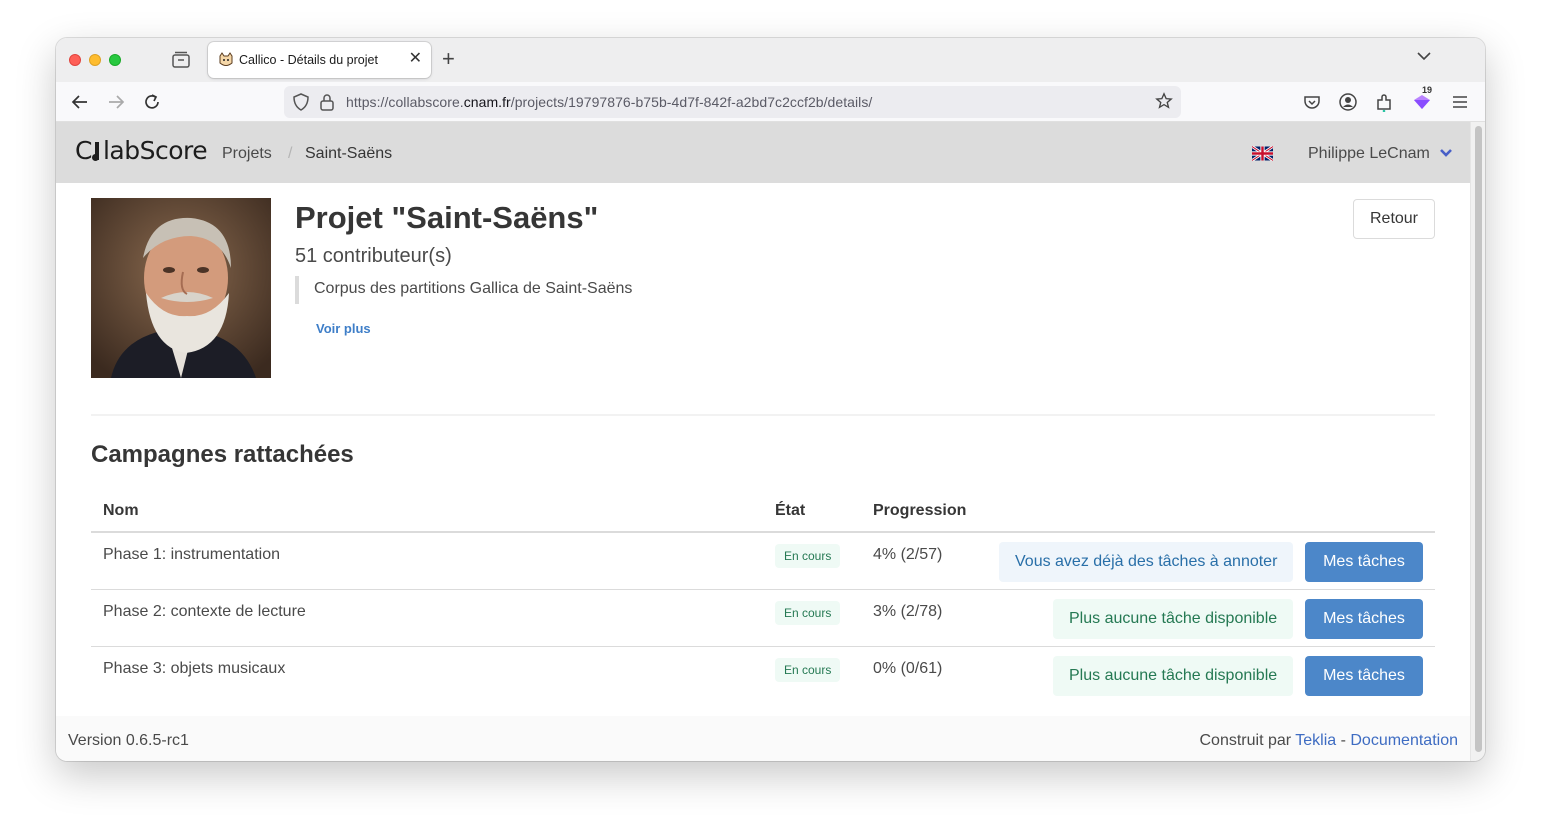  What do you see at coordinates (1369, 154) in the screenshot?
I see `user-menu-name: Philippe LeCnam` at bounding box center [1369, 154].